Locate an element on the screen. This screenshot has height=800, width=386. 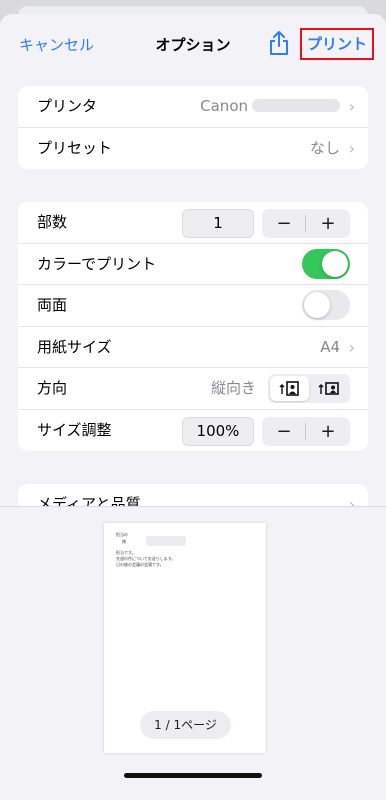
portrait-button is located at coordinates (289, 388).